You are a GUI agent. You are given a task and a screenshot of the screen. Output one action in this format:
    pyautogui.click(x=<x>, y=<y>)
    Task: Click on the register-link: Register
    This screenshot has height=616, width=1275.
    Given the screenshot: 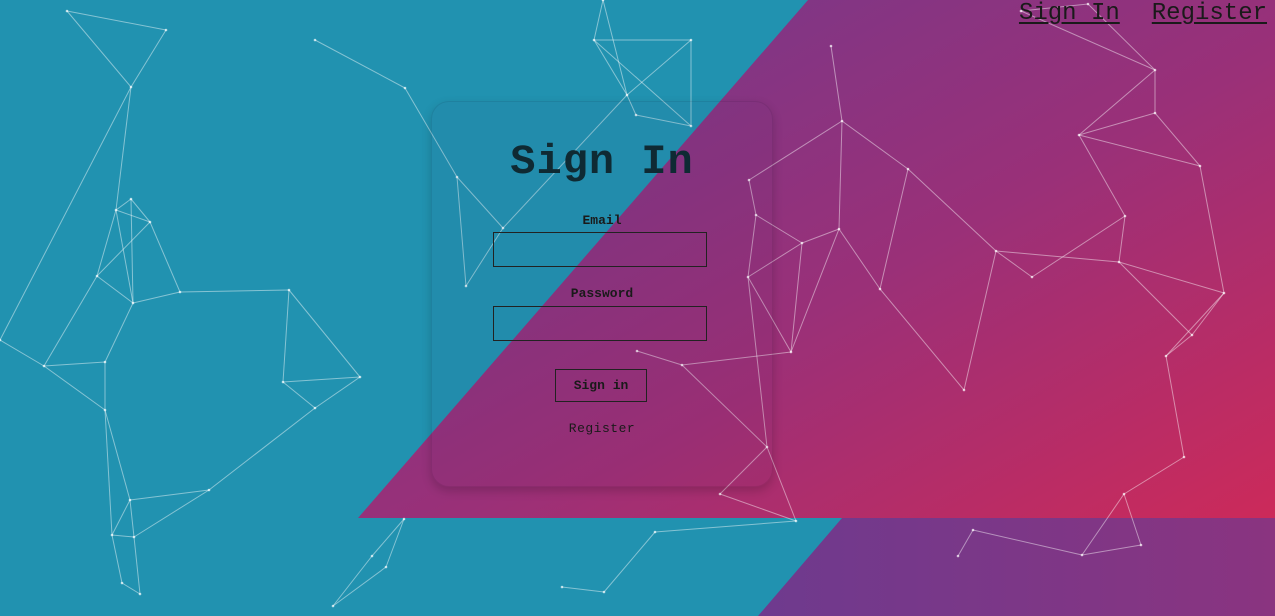 What is the action you would take?
    pyautogui.click(x=602, y=428)
    